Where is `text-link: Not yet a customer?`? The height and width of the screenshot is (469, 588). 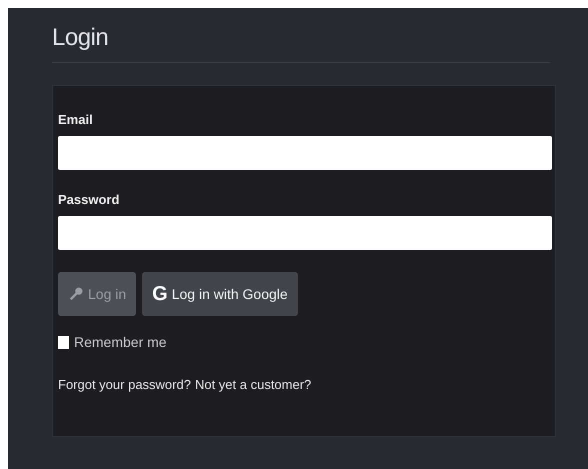 text-link: Not yet a customer? is located at coordinates (253, 384).